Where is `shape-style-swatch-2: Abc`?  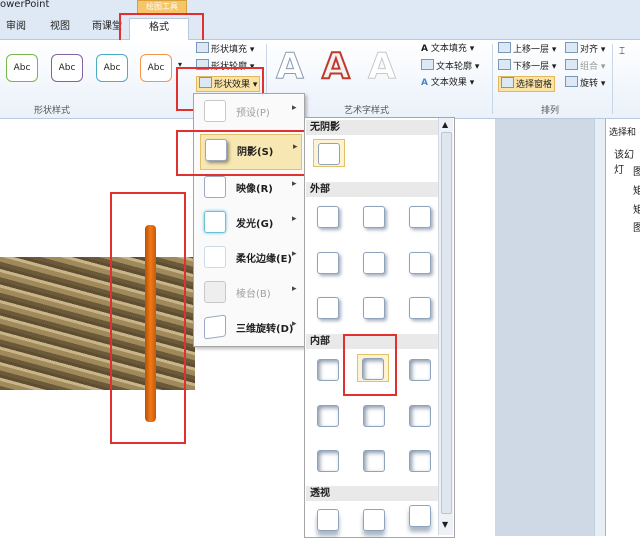 shape-style-swatch-2: Abc is located at coordinates (67, 68).